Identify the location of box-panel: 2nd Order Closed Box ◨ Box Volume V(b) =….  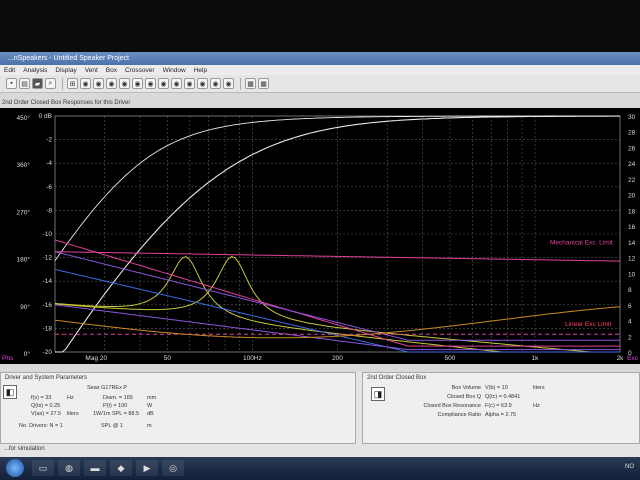
(501, 408).